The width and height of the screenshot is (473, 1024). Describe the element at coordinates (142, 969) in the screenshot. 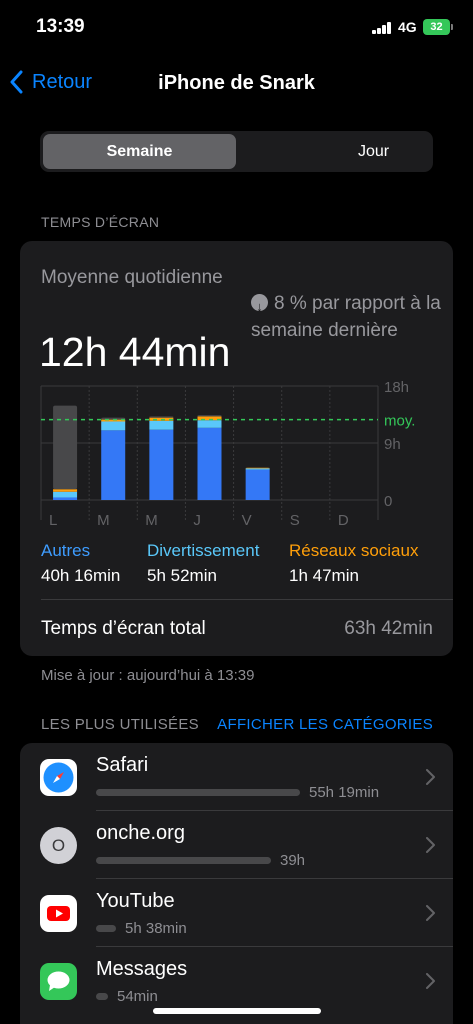

I see `app-name: Messages` at that location.